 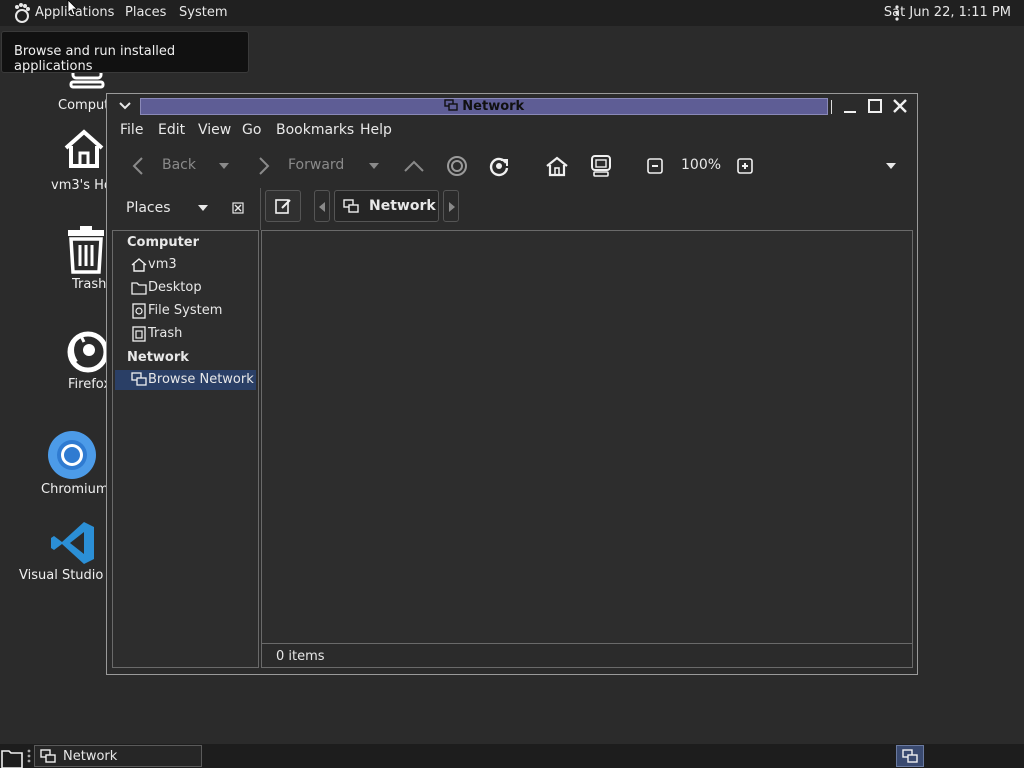 What do you see at coordinates (79, 185) in the screenshot?
I see `desktop-icon-label: vm3's Home` at bounding box center [79, 185].